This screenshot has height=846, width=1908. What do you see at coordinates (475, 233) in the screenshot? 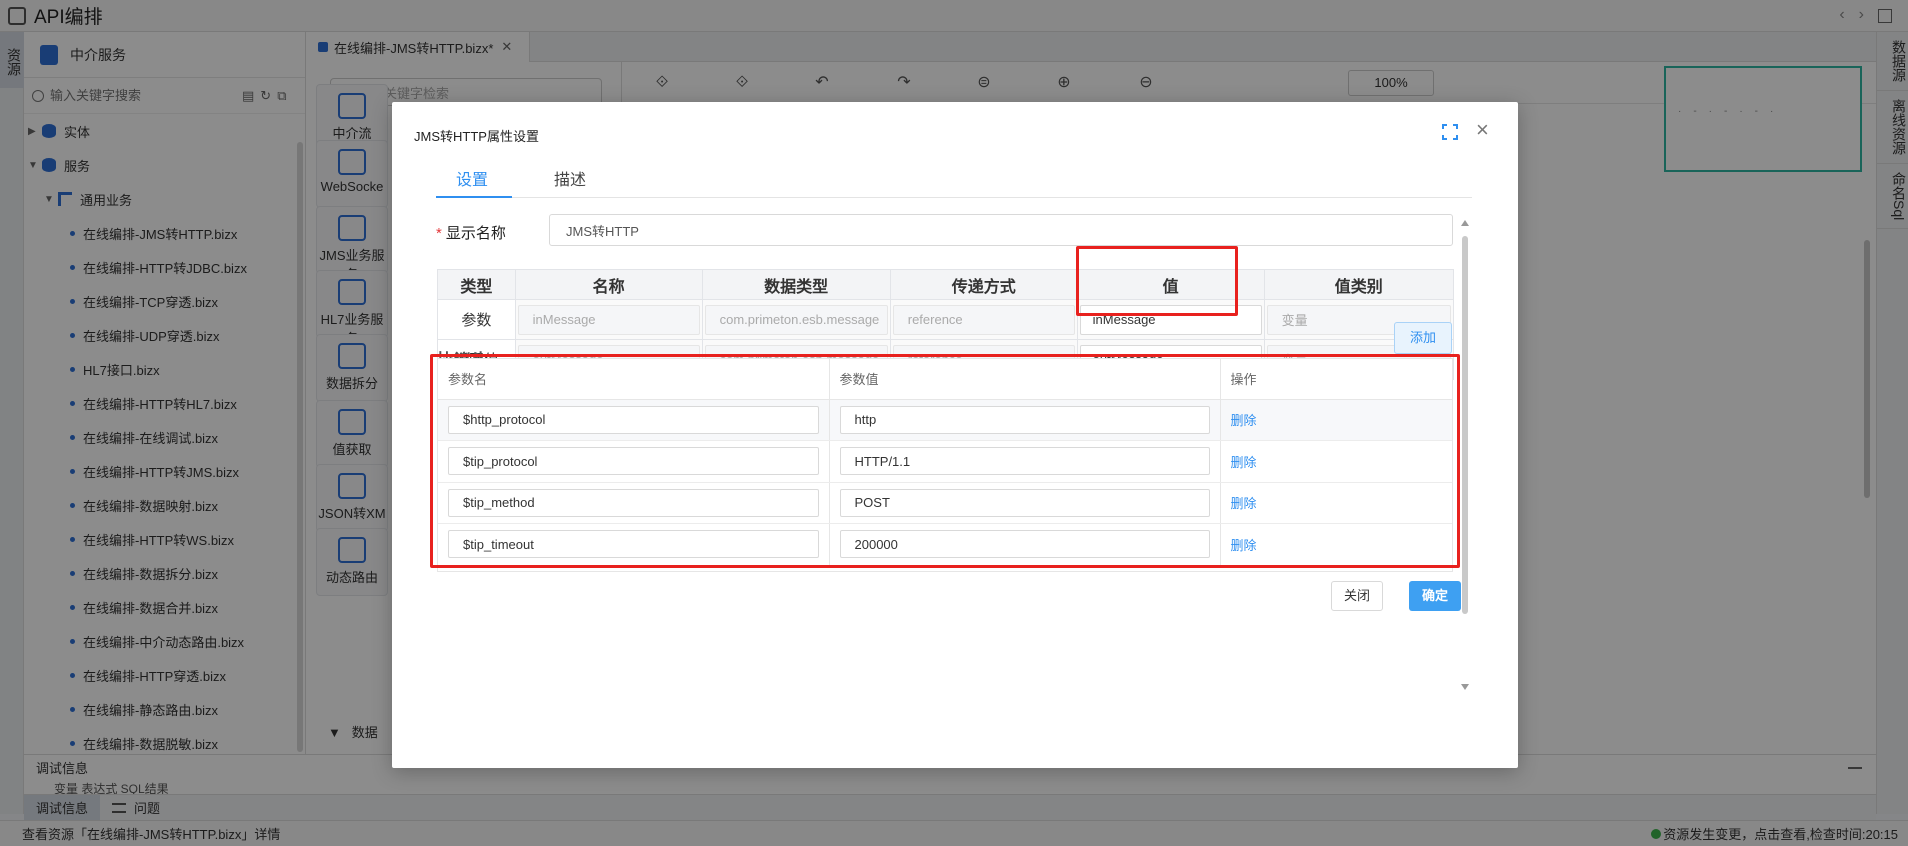
I see `display-name-label-text: 显示名称` at bounding box center [475, 233].